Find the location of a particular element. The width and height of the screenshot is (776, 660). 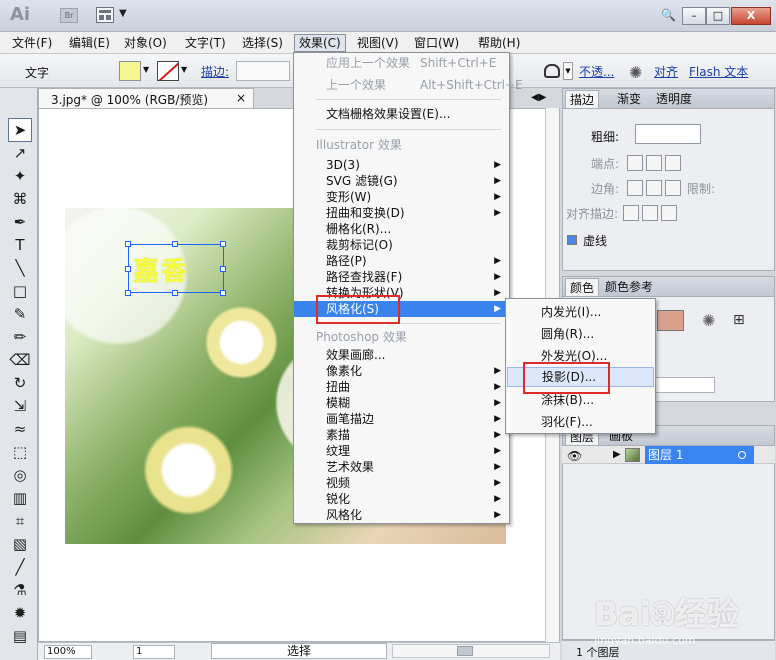

menu-object: 对象(O) is located at coordinates (145, 43).